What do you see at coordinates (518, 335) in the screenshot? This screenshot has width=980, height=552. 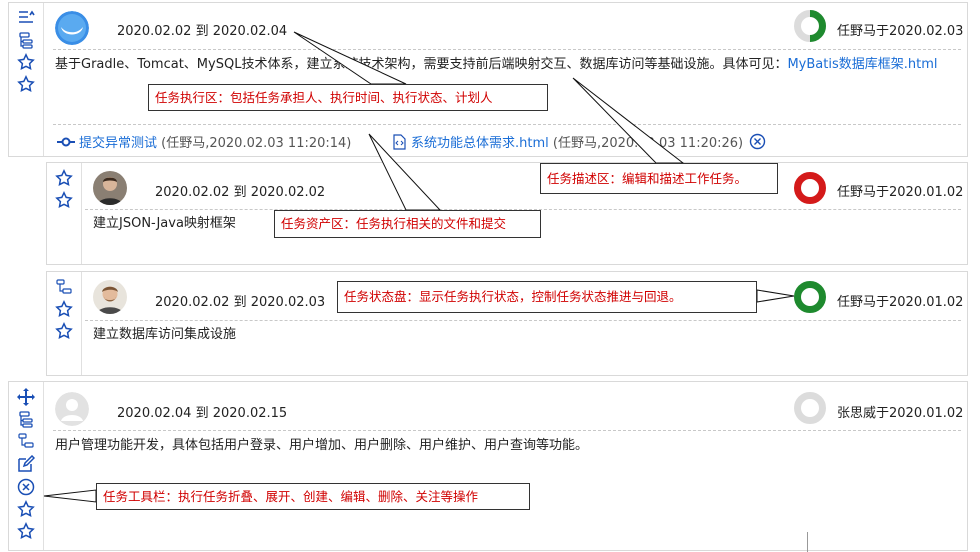 I see `task-description: 建立数据库访问集成设施` at bounding box center [518, 335].